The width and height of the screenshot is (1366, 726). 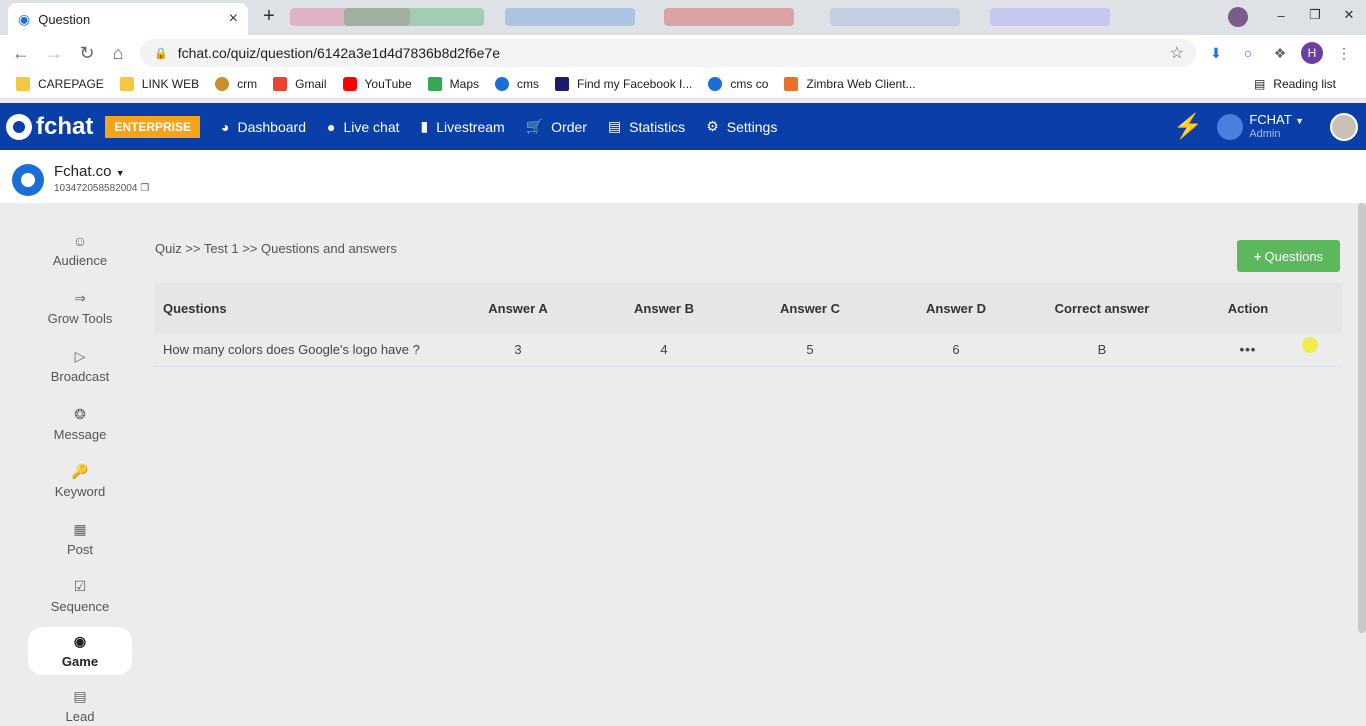 What do you see at coordinates (1288, 256) in the screenshot?
I see `add-question-button: + Questions` at bounding box center [1288, 256].